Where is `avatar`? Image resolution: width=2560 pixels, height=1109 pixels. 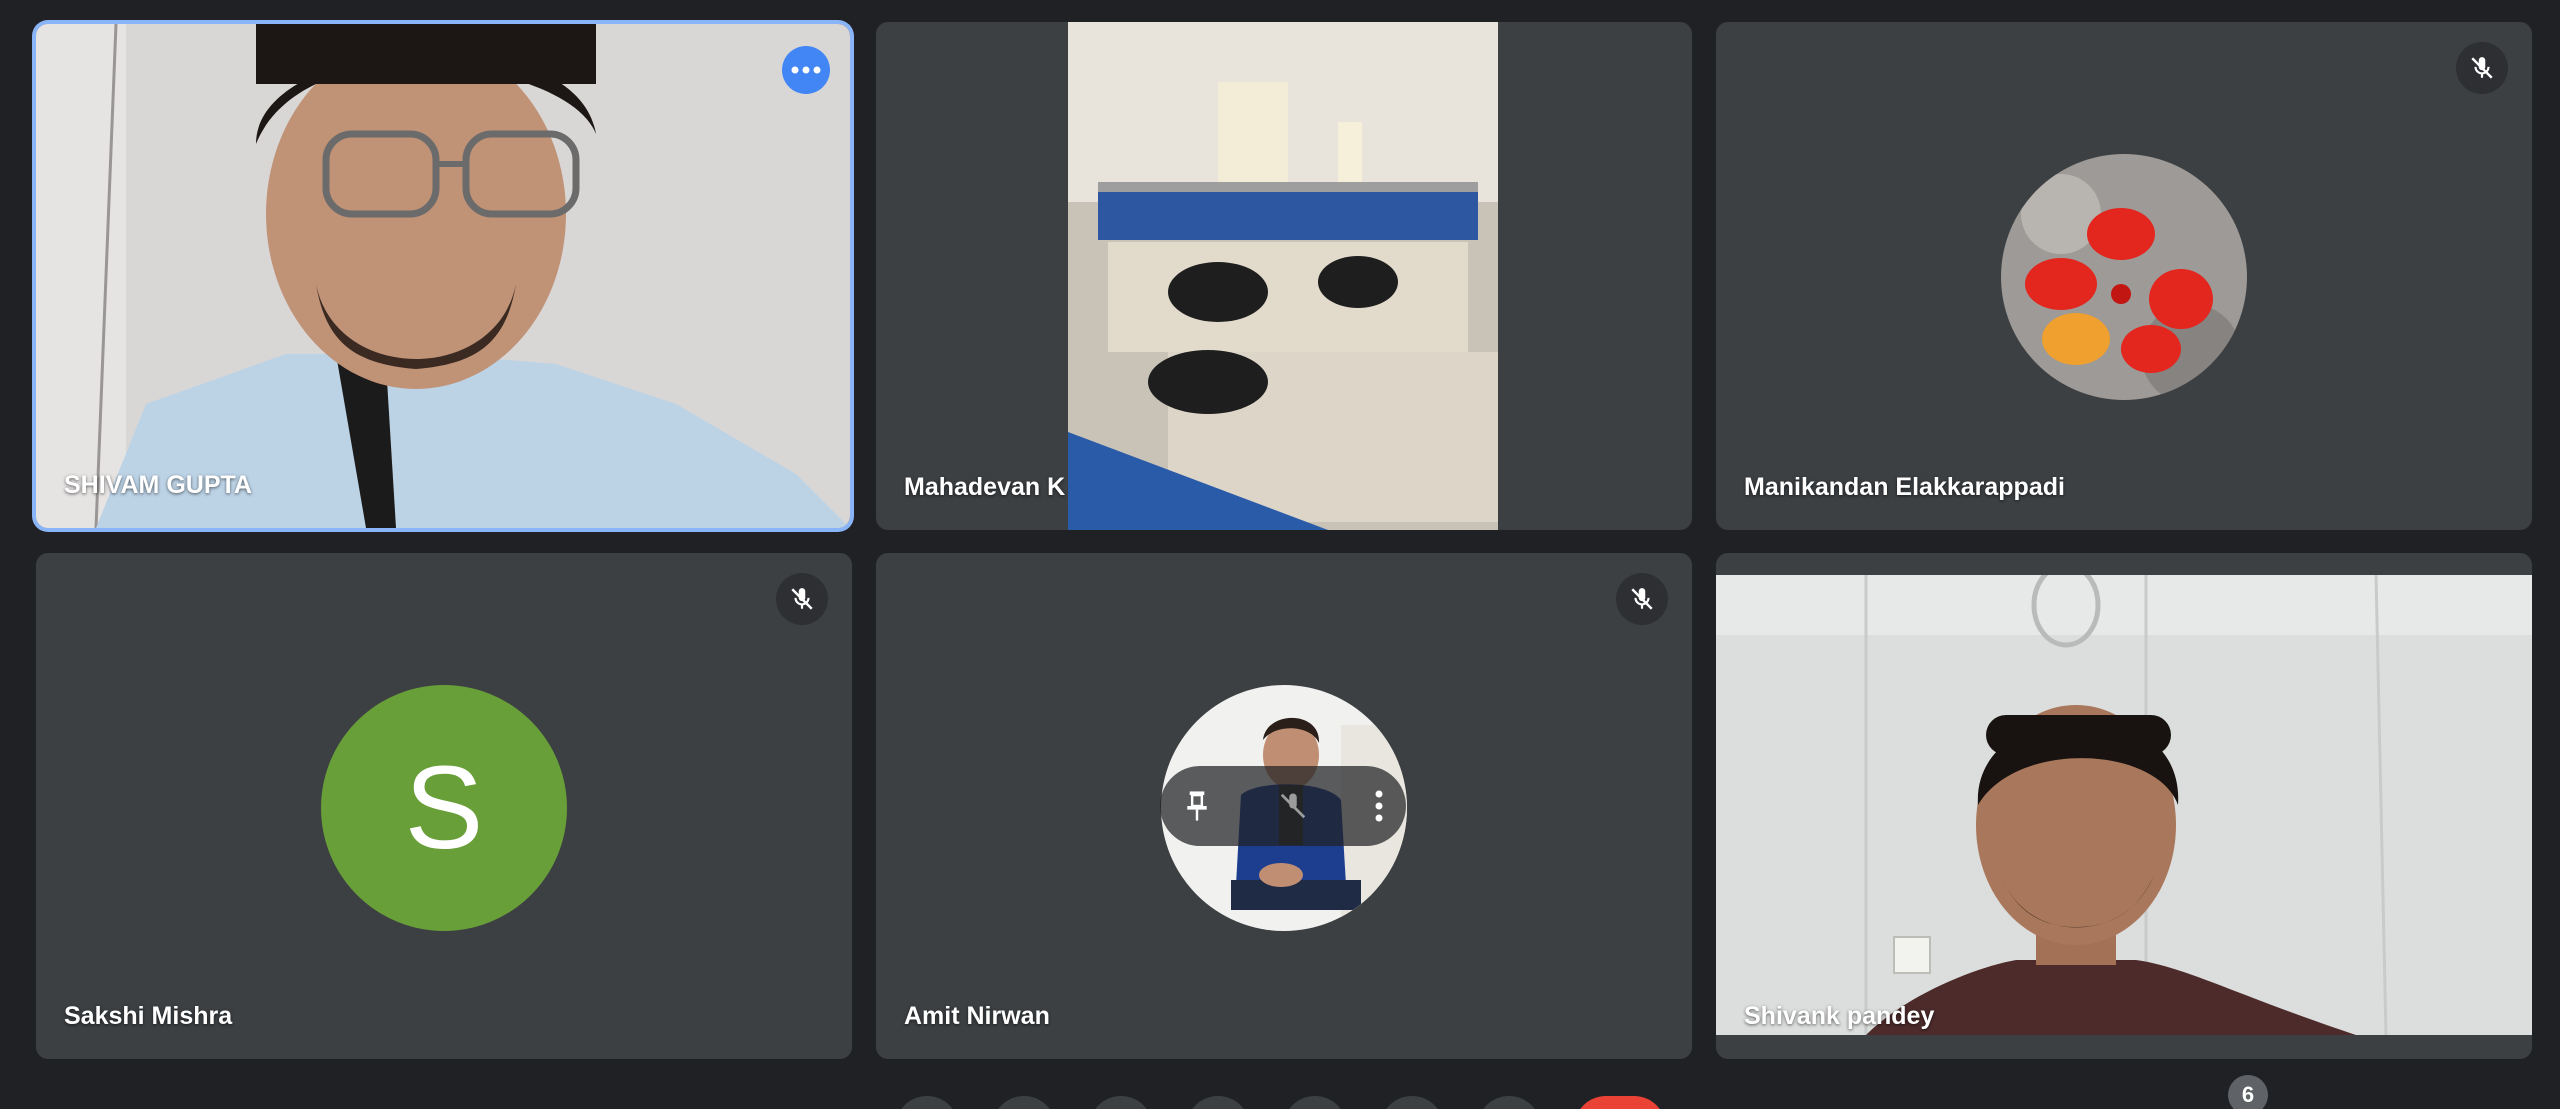
avatar is located at coordinates (2124, 277).